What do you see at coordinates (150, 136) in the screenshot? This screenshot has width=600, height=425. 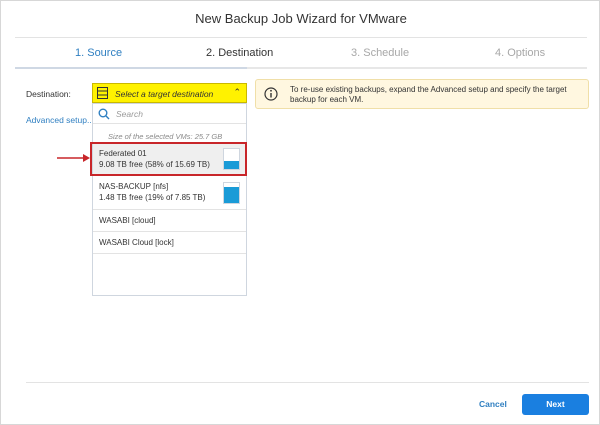 I see `selected-vms-size-label: Size of the selected VMs:` at bounding box center [150, 136].